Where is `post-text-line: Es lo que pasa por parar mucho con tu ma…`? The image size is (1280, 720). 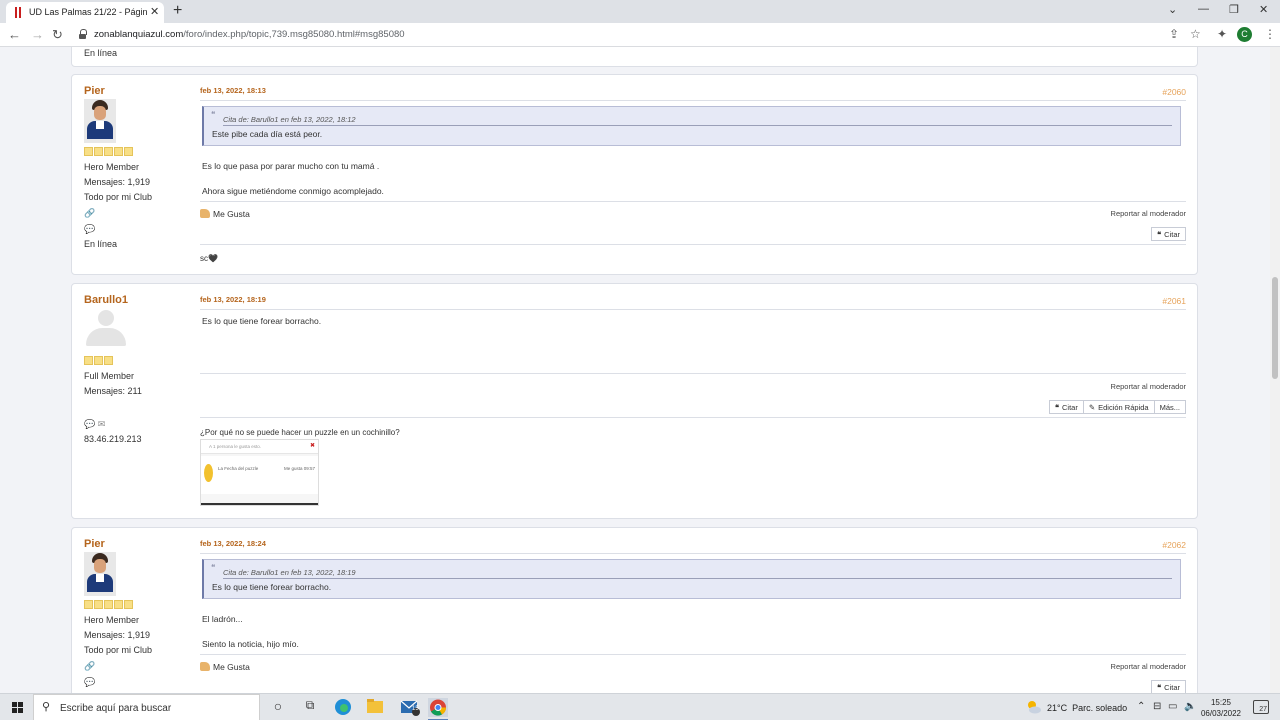
post-text-line: Es lo que pasa por parar mucho con tu ma… is located at coordinates (291, 166).